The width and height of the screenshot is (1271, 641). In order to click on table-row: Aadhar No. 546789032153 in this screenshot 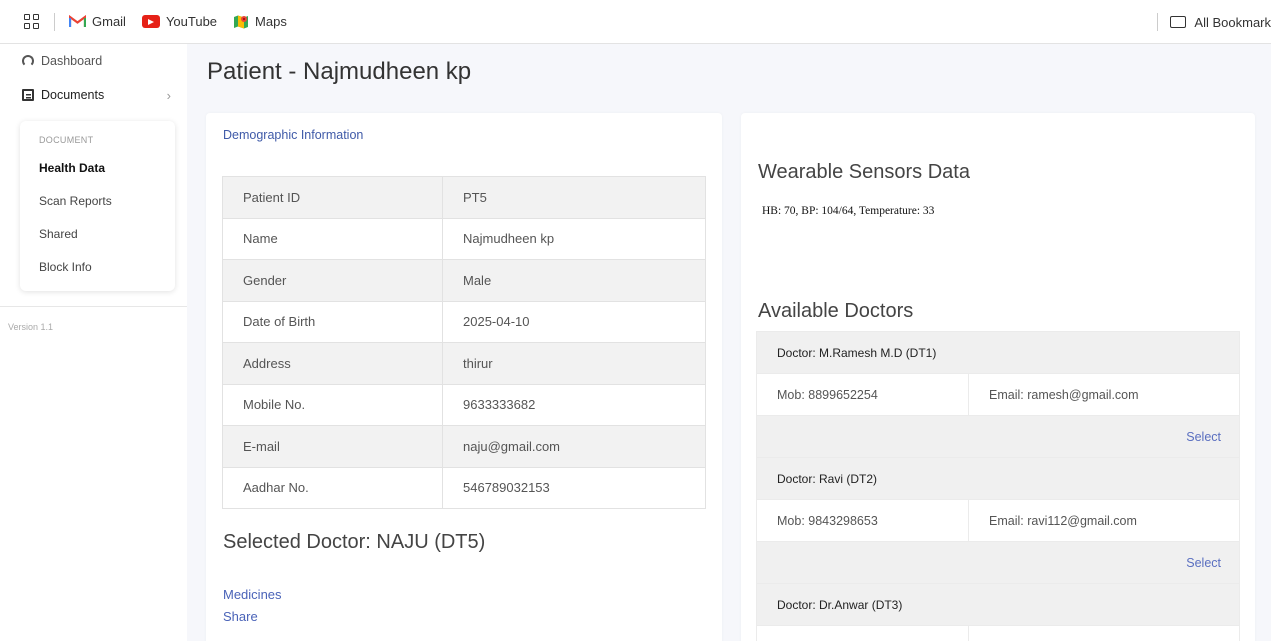, I will do `click(464, 487)`.